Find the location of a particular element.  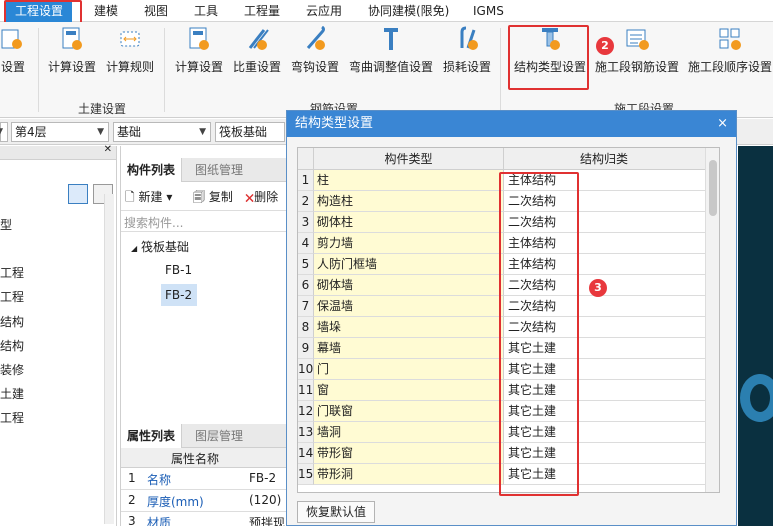

delete-button: 🗙删除 is located at coordinates (261, 198).